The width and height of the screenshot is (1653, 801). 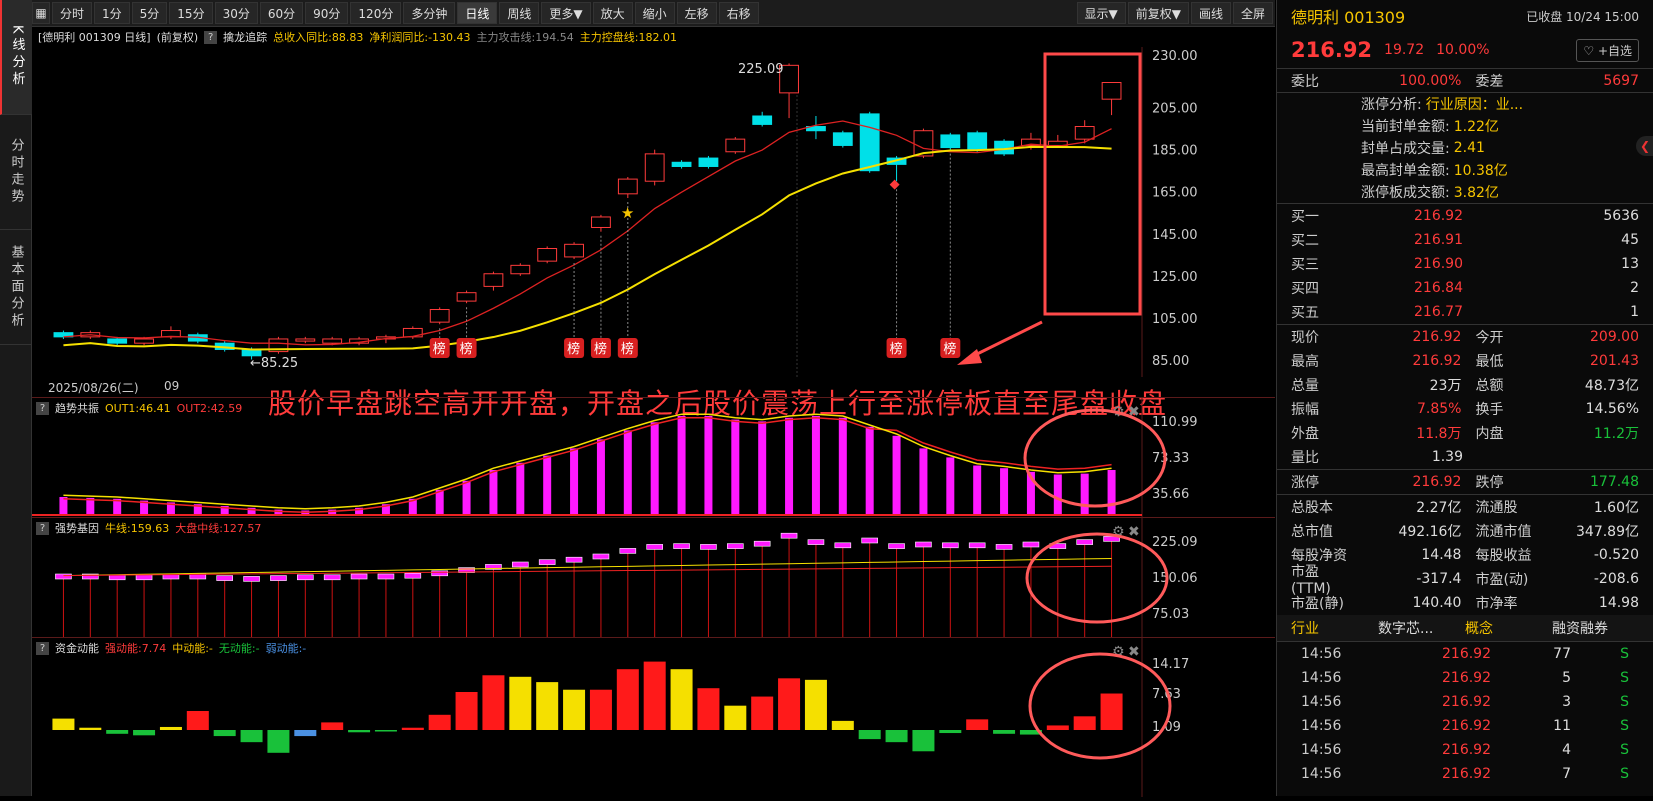 What do you see at coordinates (16, 287) in the screenshot?
I see `nav-tab-2: 基本面分析` at bounding box center [16, 287].